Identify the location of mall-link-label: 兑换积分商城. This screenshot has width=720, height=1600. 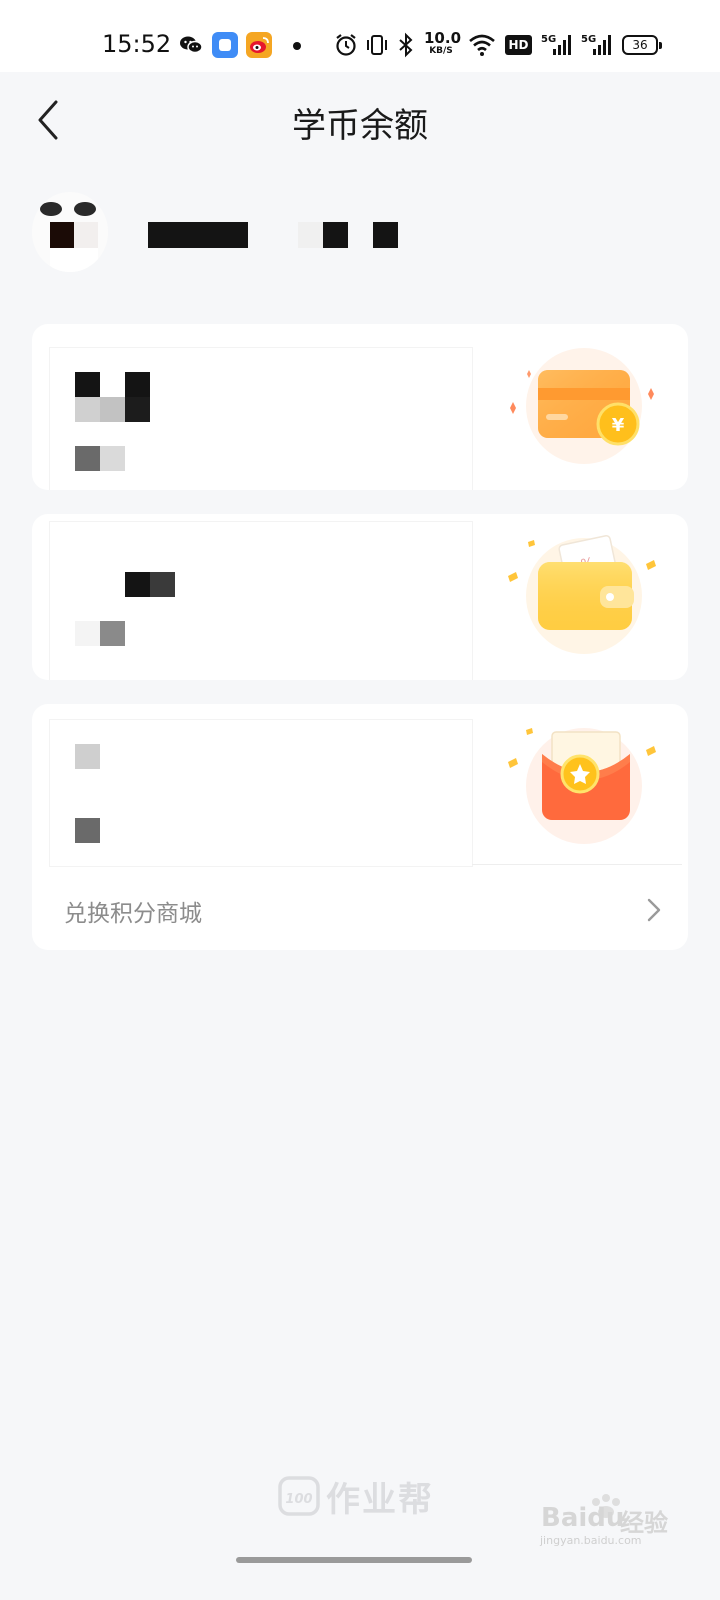
(133, 914).